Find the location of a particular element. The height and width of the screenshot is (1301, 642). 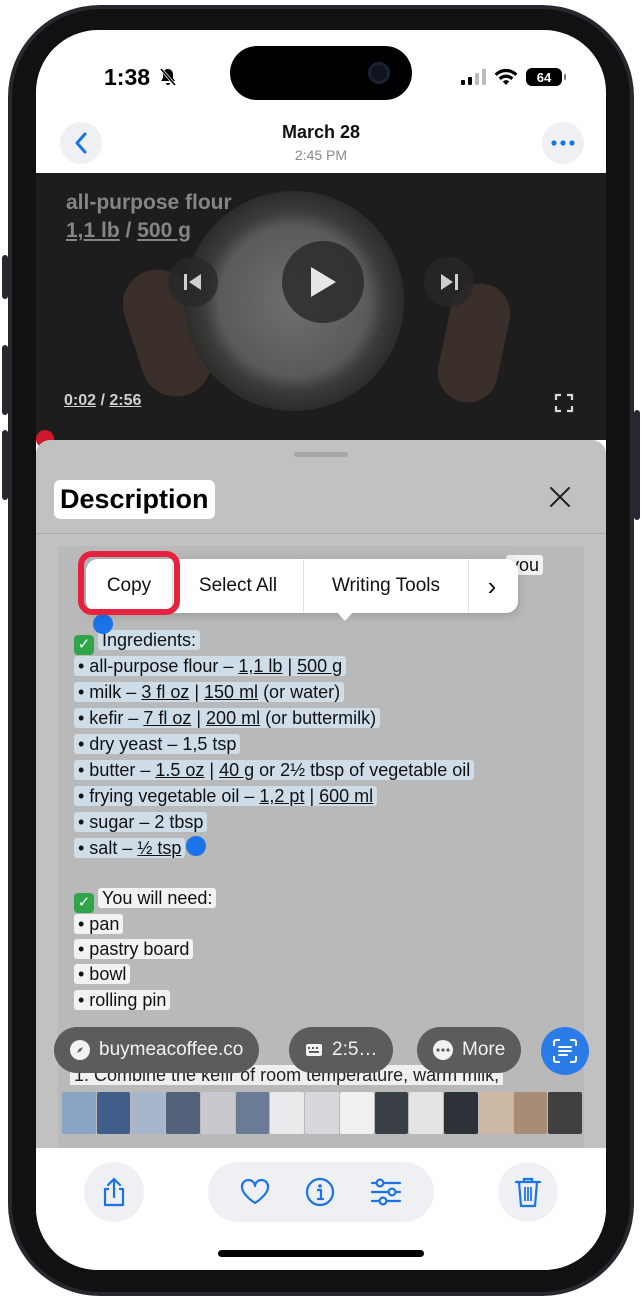

next-icon is located at coordinates (449, 282).